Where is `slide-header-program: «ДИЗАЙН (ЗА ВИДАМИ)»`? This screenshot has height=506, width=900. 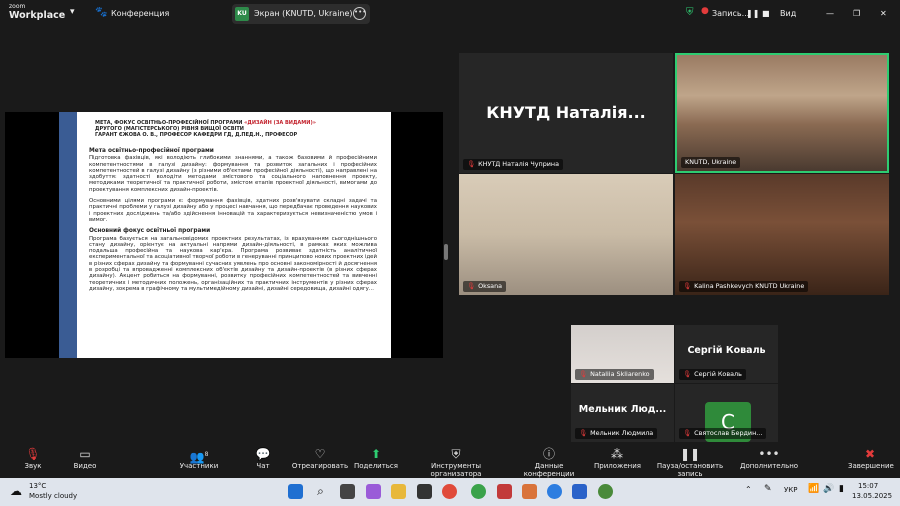
slide-header-program: «ДИЗАЙН (ЗА ВИДАМИ)» is located at coordinates (280, 123).